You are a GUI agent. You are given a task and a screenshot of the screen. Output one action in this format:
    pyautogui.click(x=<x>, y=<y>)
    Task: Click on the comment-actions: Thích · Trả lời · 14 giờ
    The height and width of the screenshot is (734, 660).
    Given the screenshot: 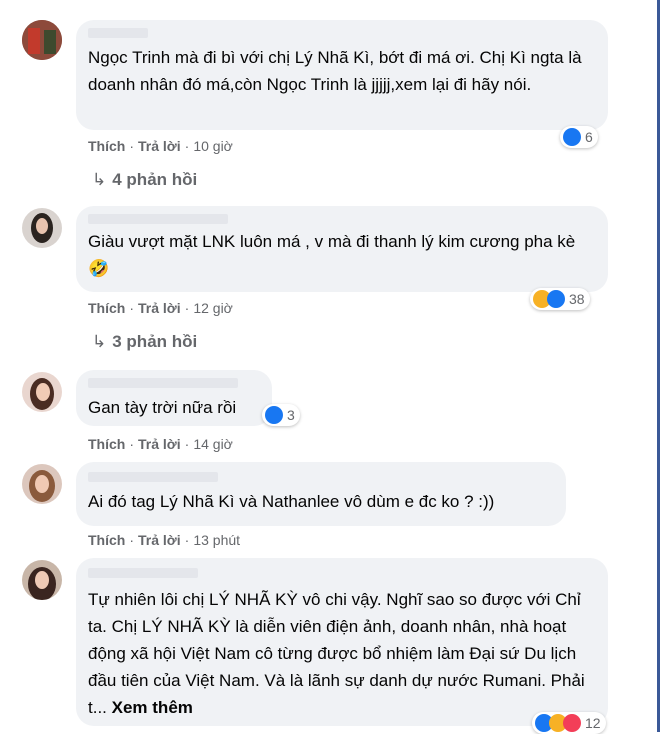 What is the action you would take?
    pyautogui.click(x=160, y=444)
    